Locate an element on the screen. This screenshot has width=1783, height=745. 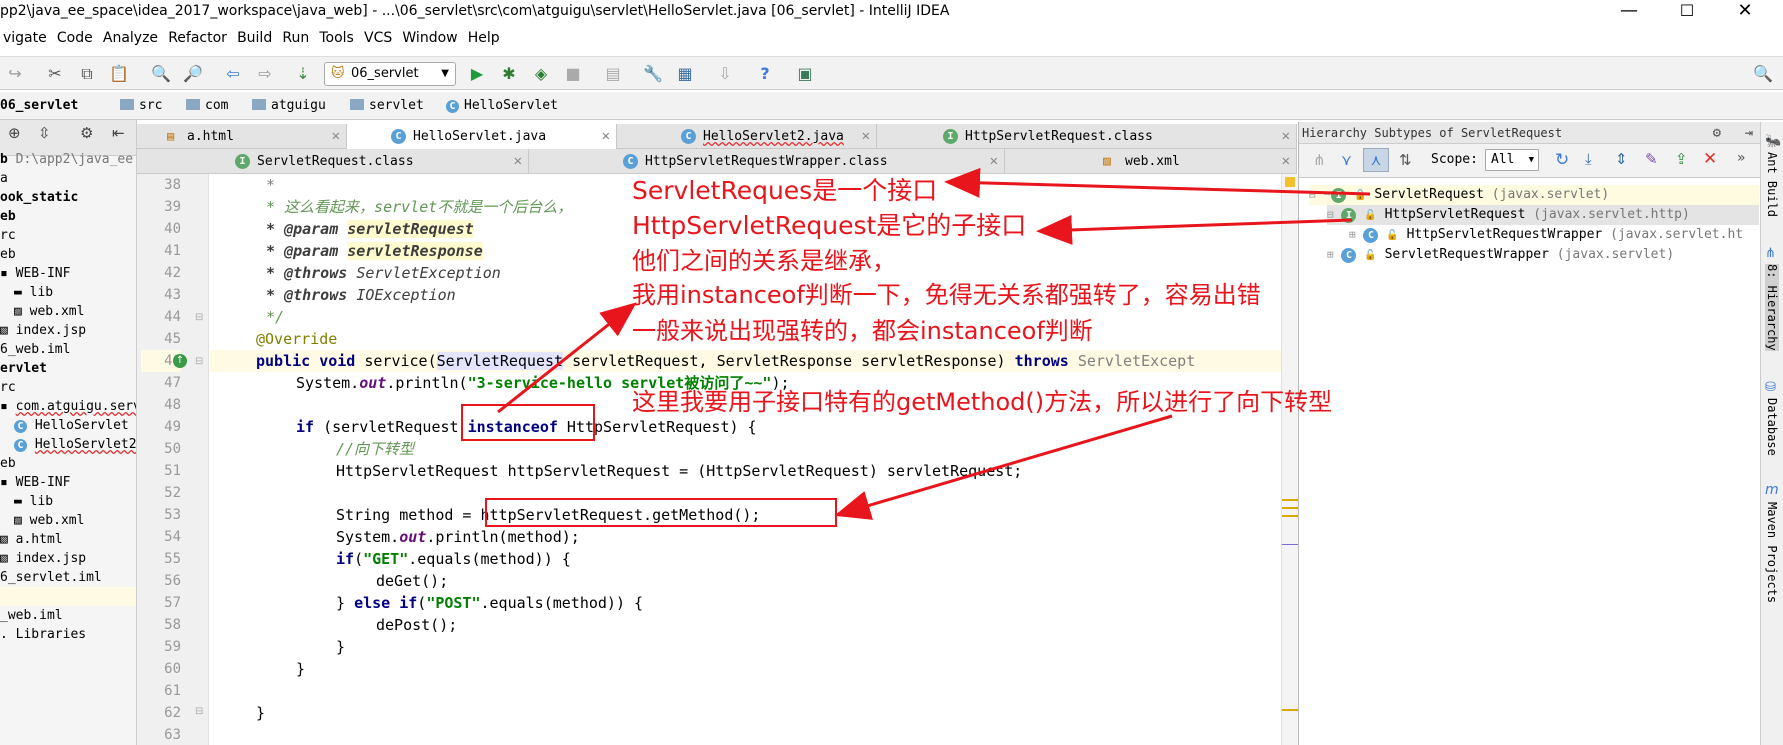
annotation-note-6: 这里我要用子接口特有的getMethod()方法，所以进行了向下转型 is located at coordinates (982, 402).